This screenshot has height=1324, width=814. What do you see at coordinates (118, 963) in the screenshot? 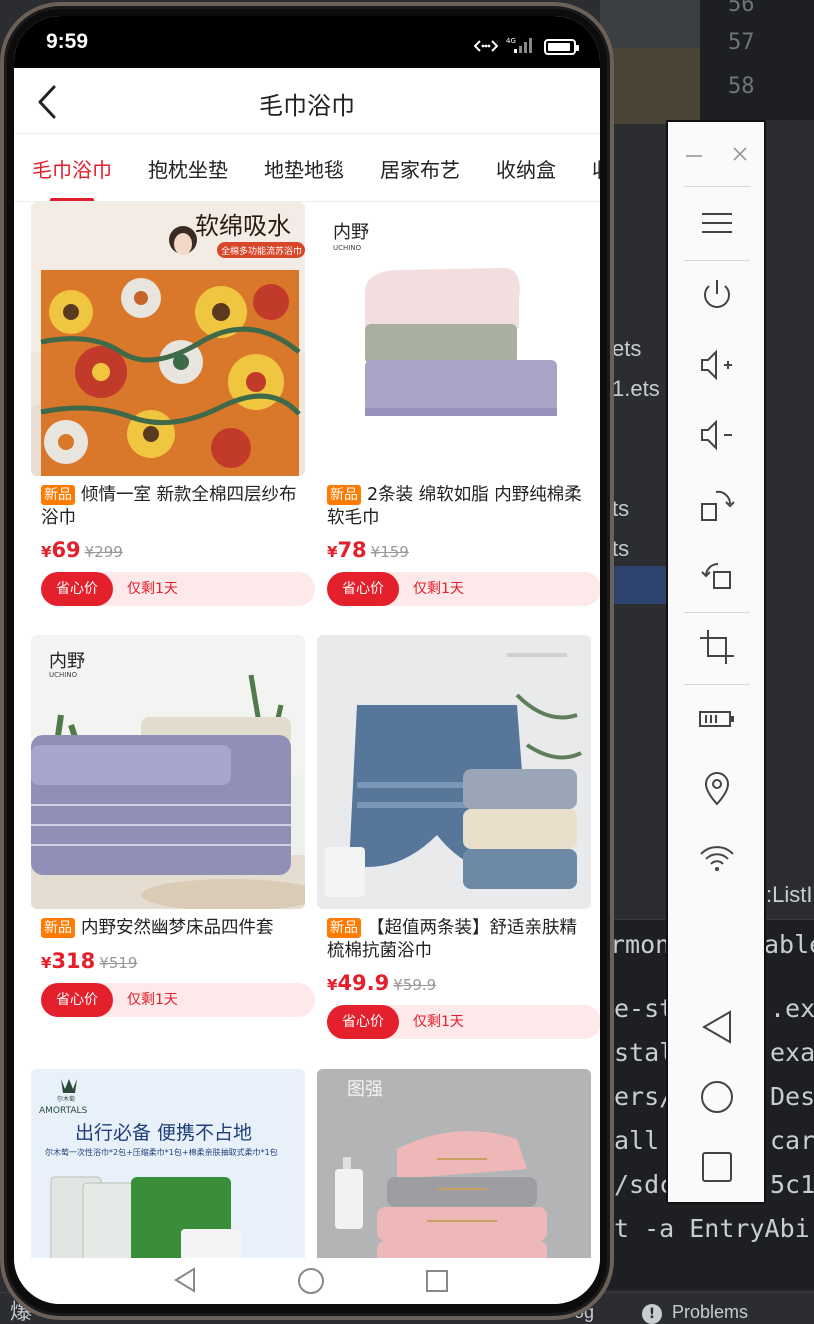
I see `original-price: ¥519` at bounding box center [118, 963].